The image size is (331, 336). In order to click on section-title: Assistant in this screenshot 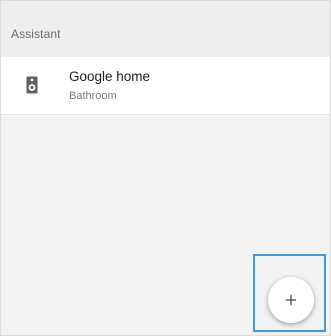, I will do `click(36, 34)`.